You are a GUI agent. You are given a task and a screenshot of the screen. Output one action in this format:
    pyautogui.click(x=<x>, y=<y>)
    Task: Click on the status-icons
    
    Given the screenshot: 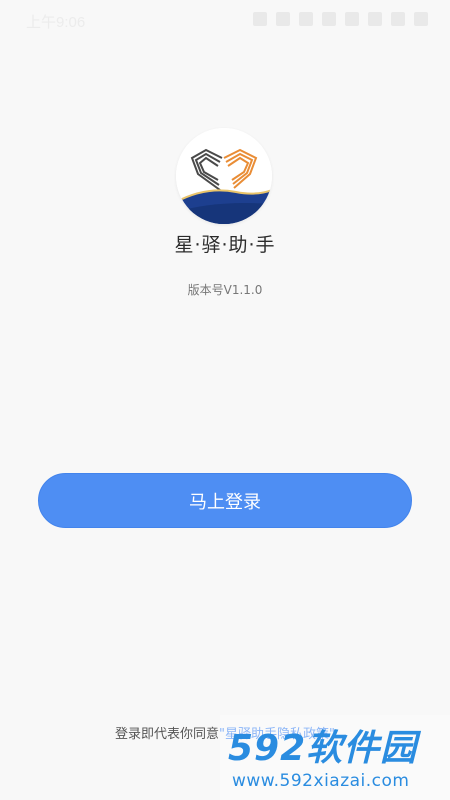 What is the action you would take?
    pyautogui.click(x=340, y=19)
    